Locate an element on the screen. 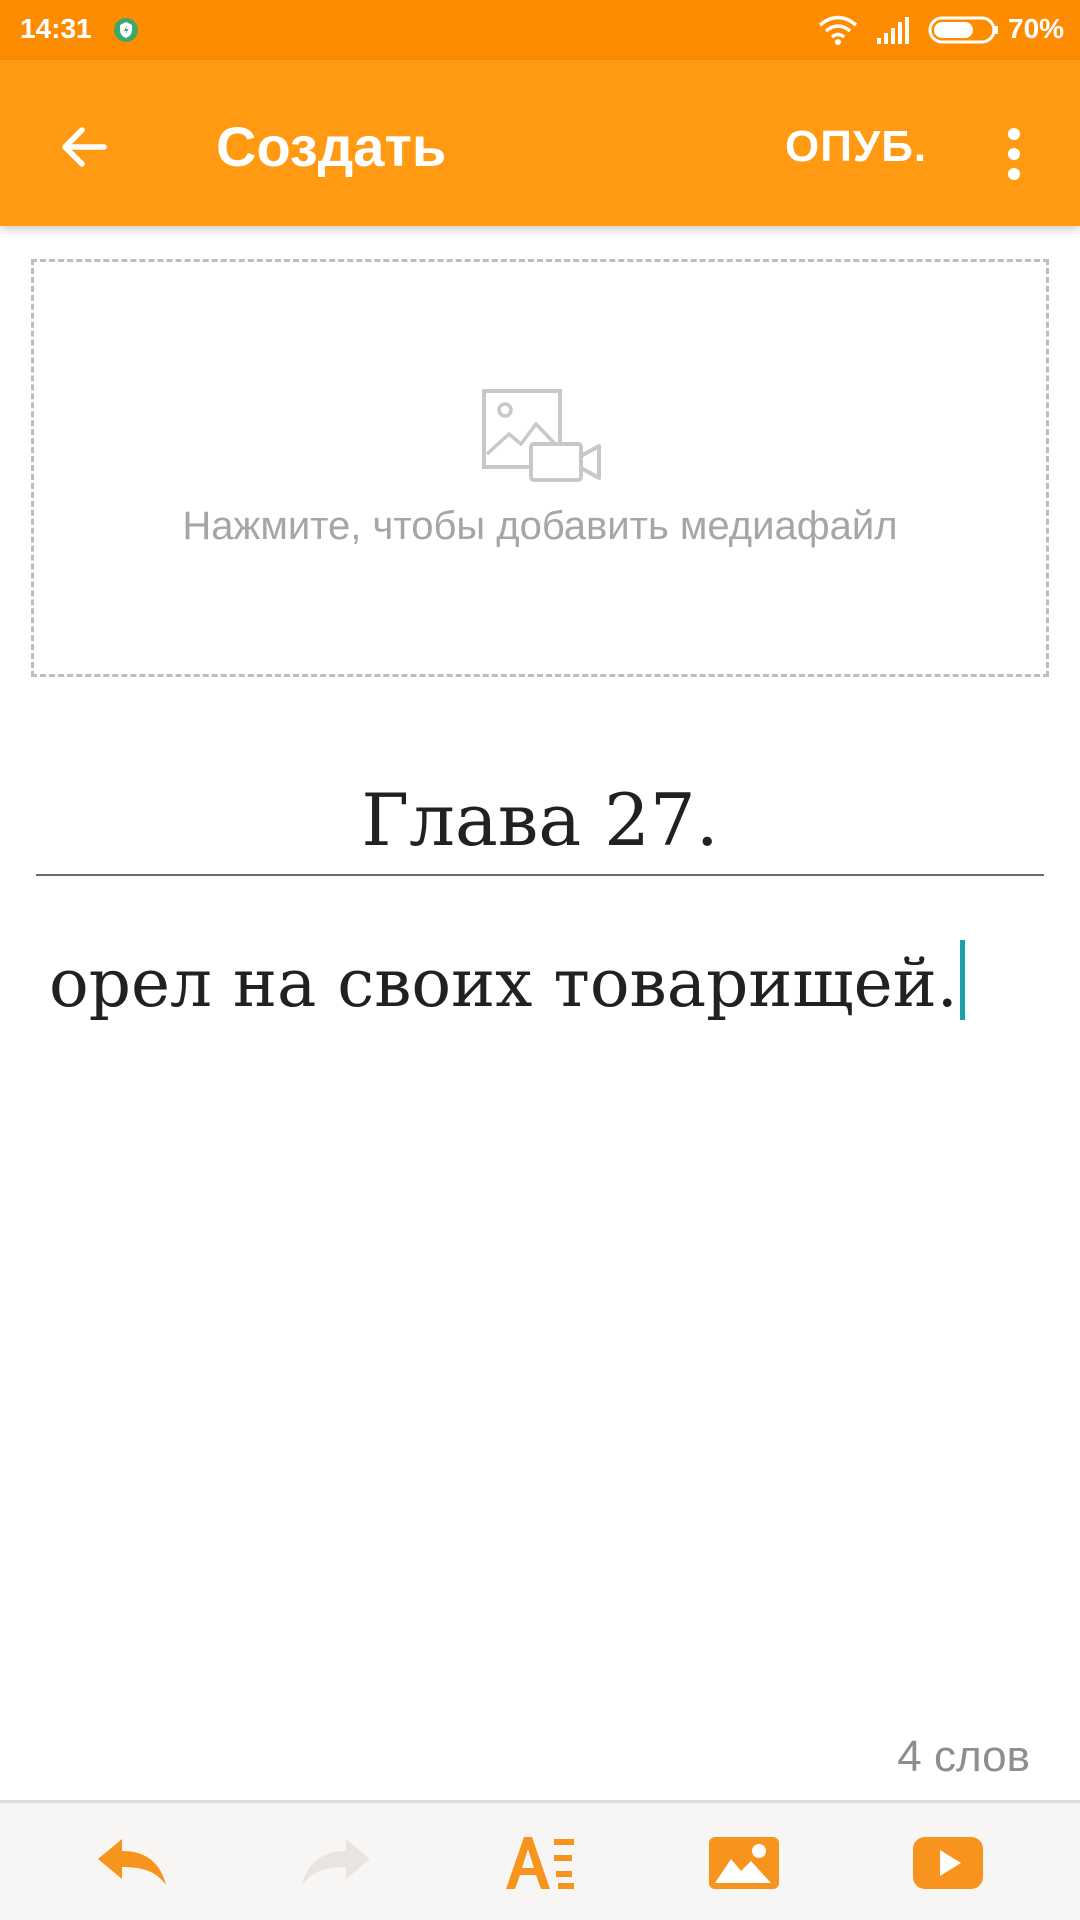 This screenshot has height=1920, width=1080. story-body-editor: орел на своих товарищей. is located at coordinates (507, 981).